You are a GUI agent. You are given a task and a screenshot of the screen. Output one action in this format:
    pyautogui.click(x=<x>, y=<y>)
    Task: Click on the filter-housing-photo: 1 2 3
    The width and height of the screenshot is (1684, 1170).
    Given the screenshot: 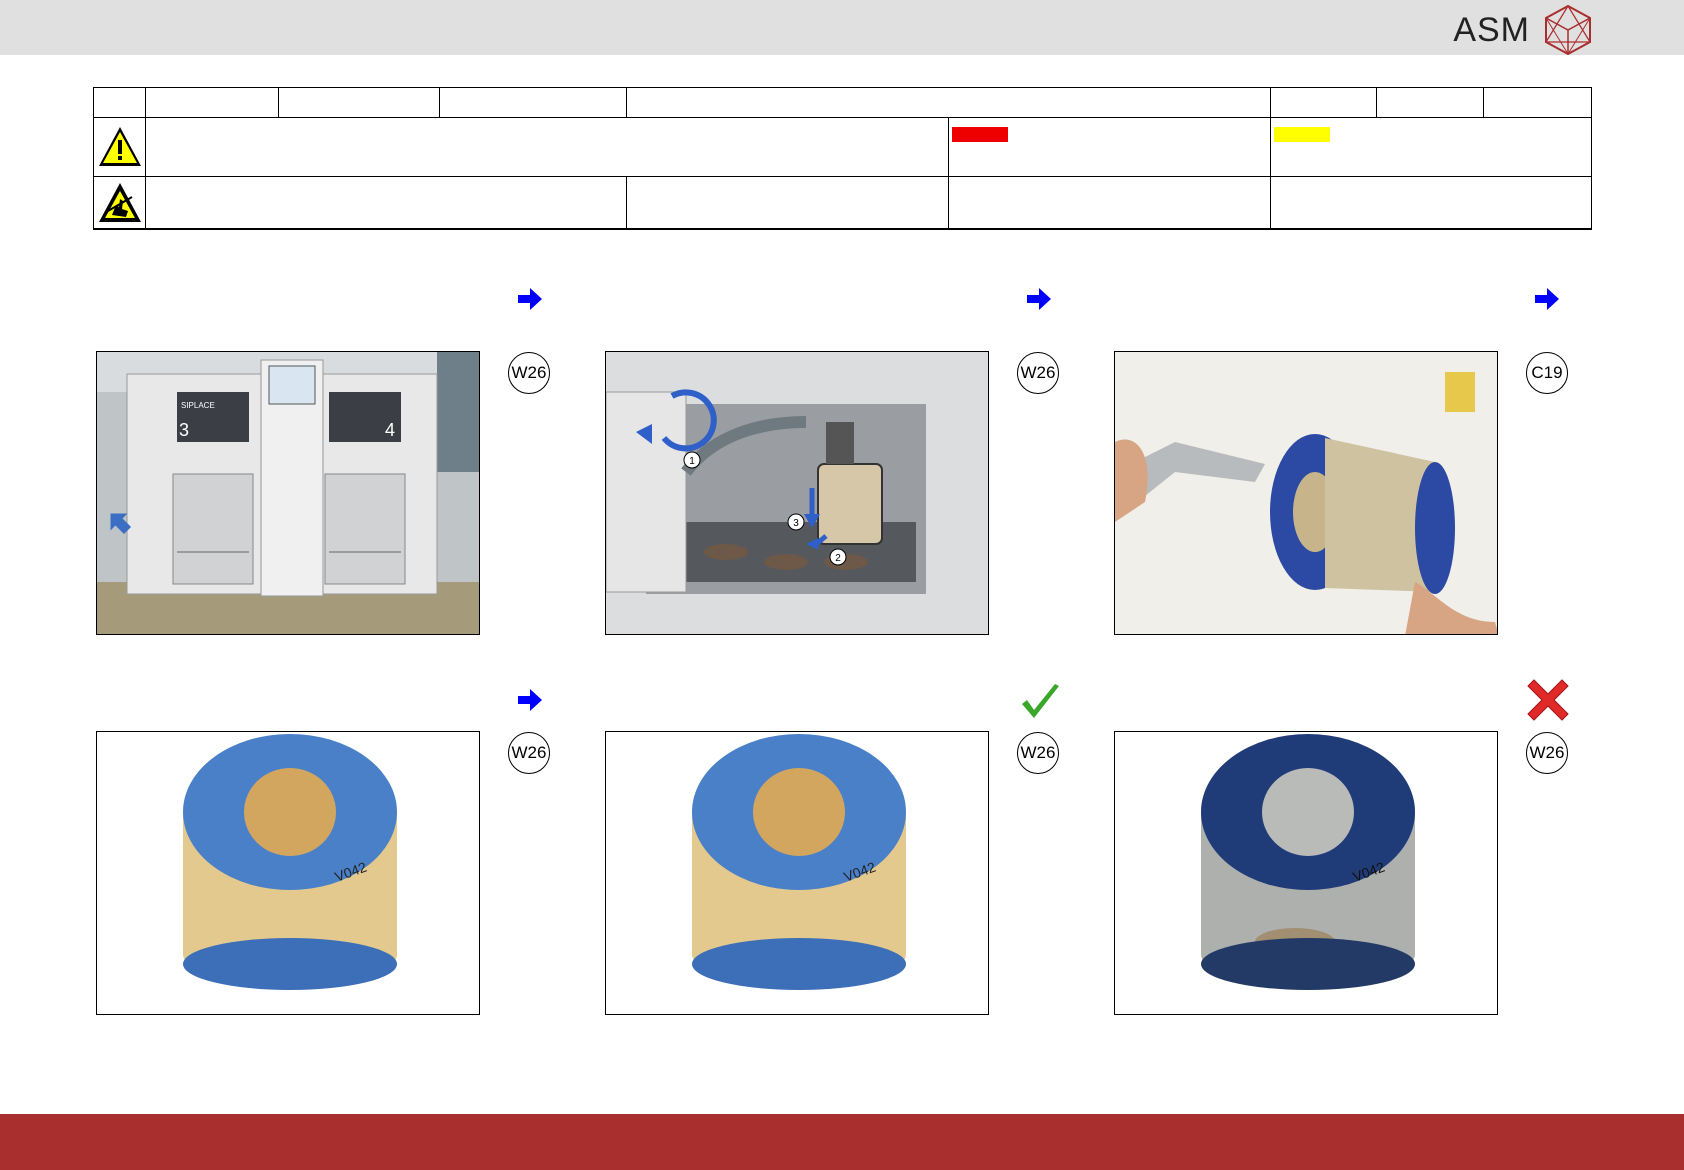 What is the action you would take?
    pyautogui.click(x=797, y=493)
    